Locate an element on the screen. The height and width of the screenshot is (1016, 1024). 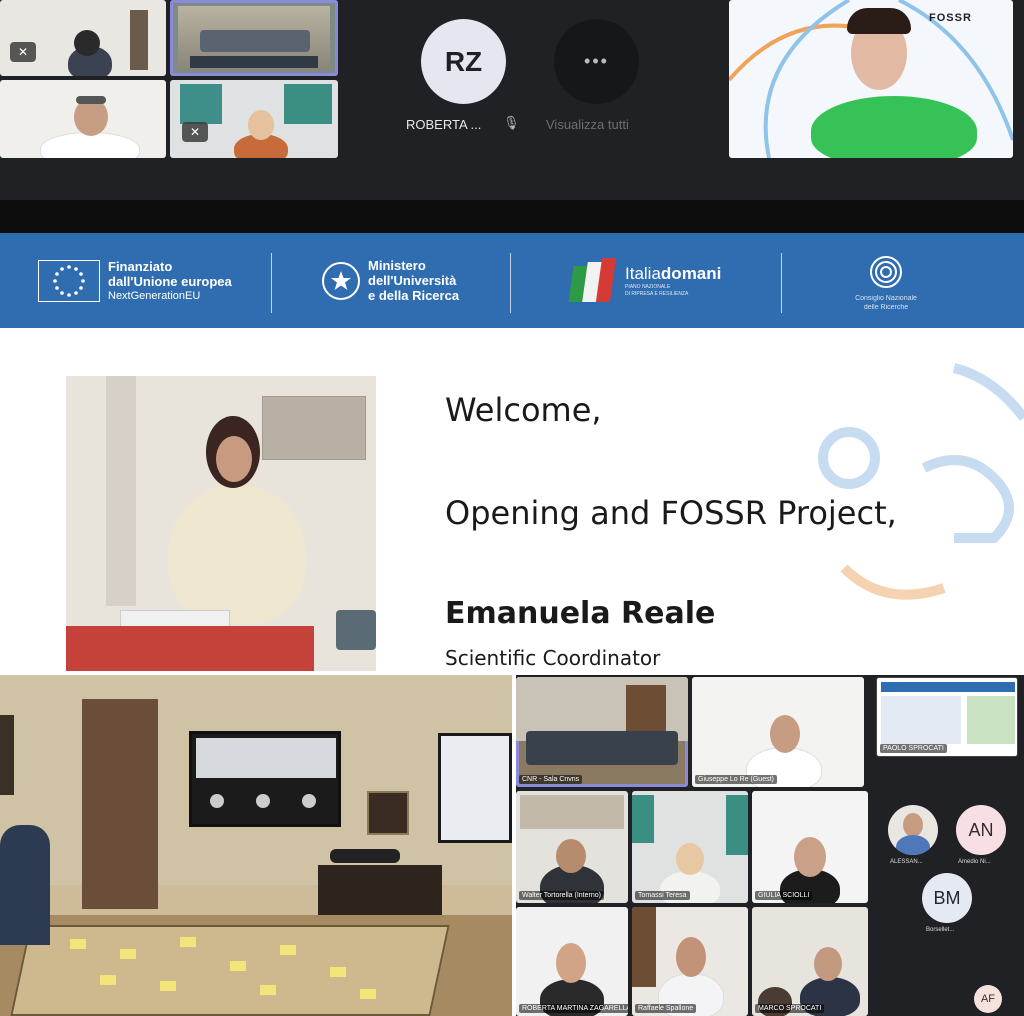
grid-tile: Tomassi Teresa is located at coordinates (690, 847).